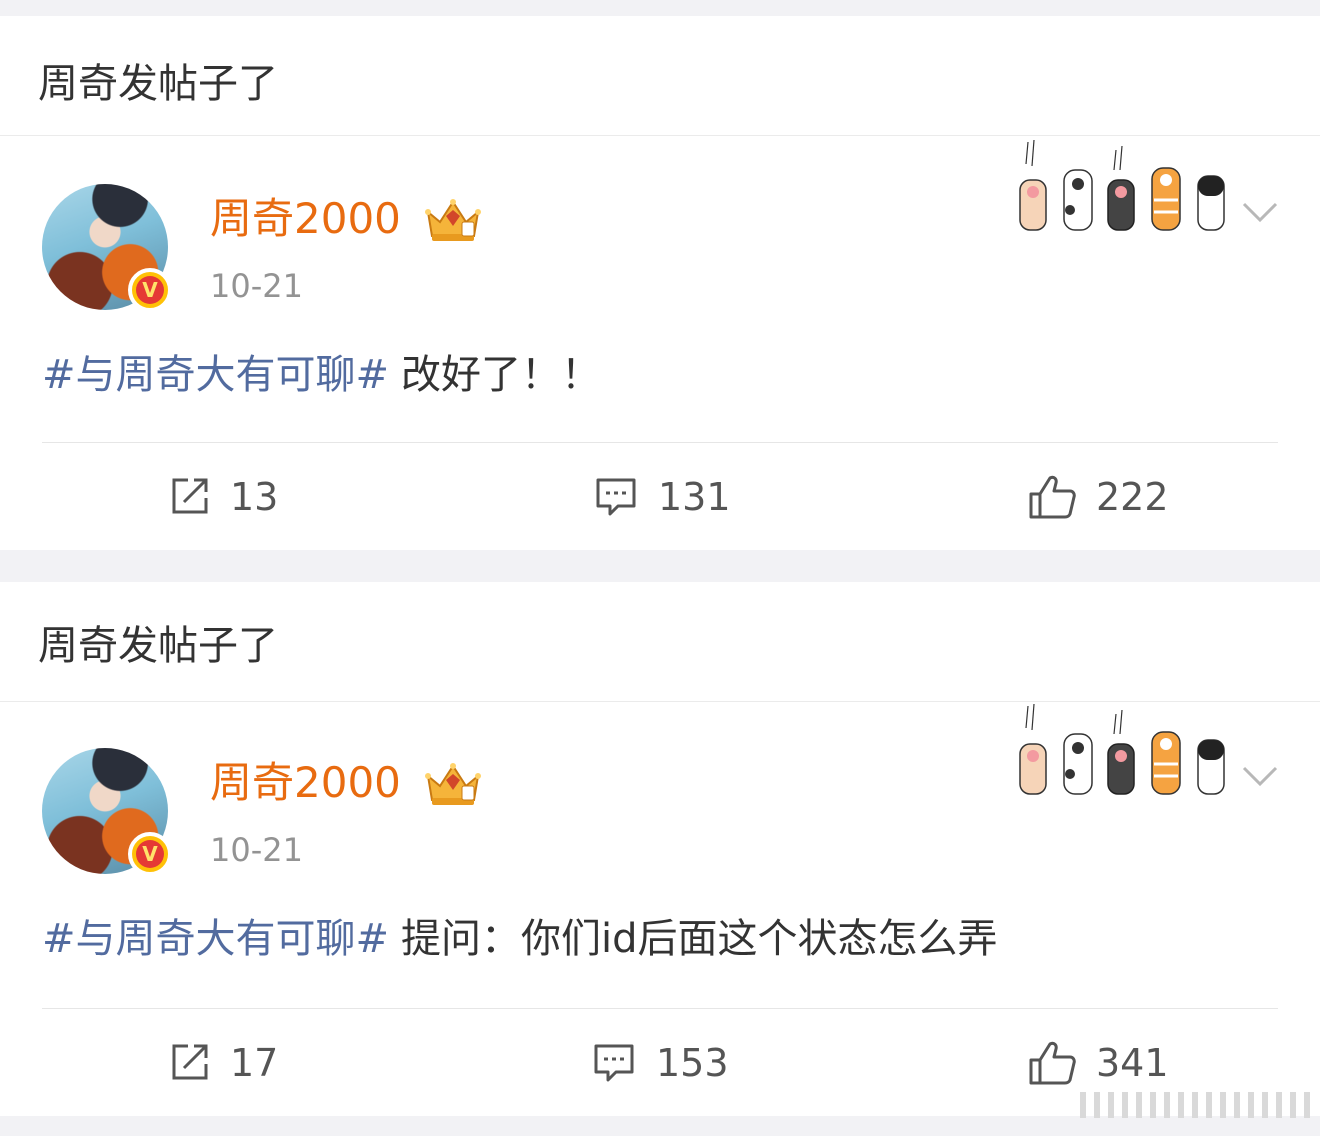 This screenshot has width=1320, height=1136. What do you see at coordinates (254, 497) in the screenshot?
I see `repost-count: 13` at bounding box center [254, 497].